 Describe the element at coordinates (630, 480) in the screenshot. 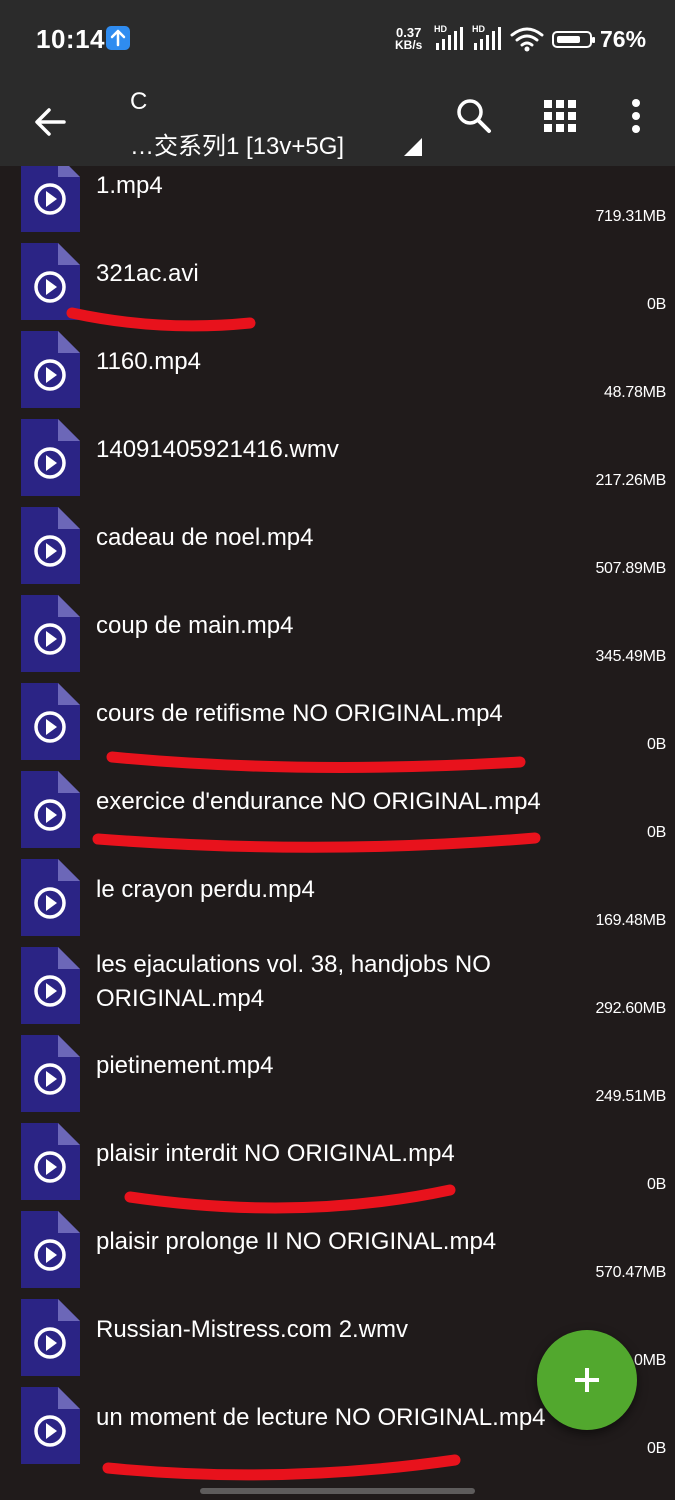

I see `file-size: 217.26MB` at that location.